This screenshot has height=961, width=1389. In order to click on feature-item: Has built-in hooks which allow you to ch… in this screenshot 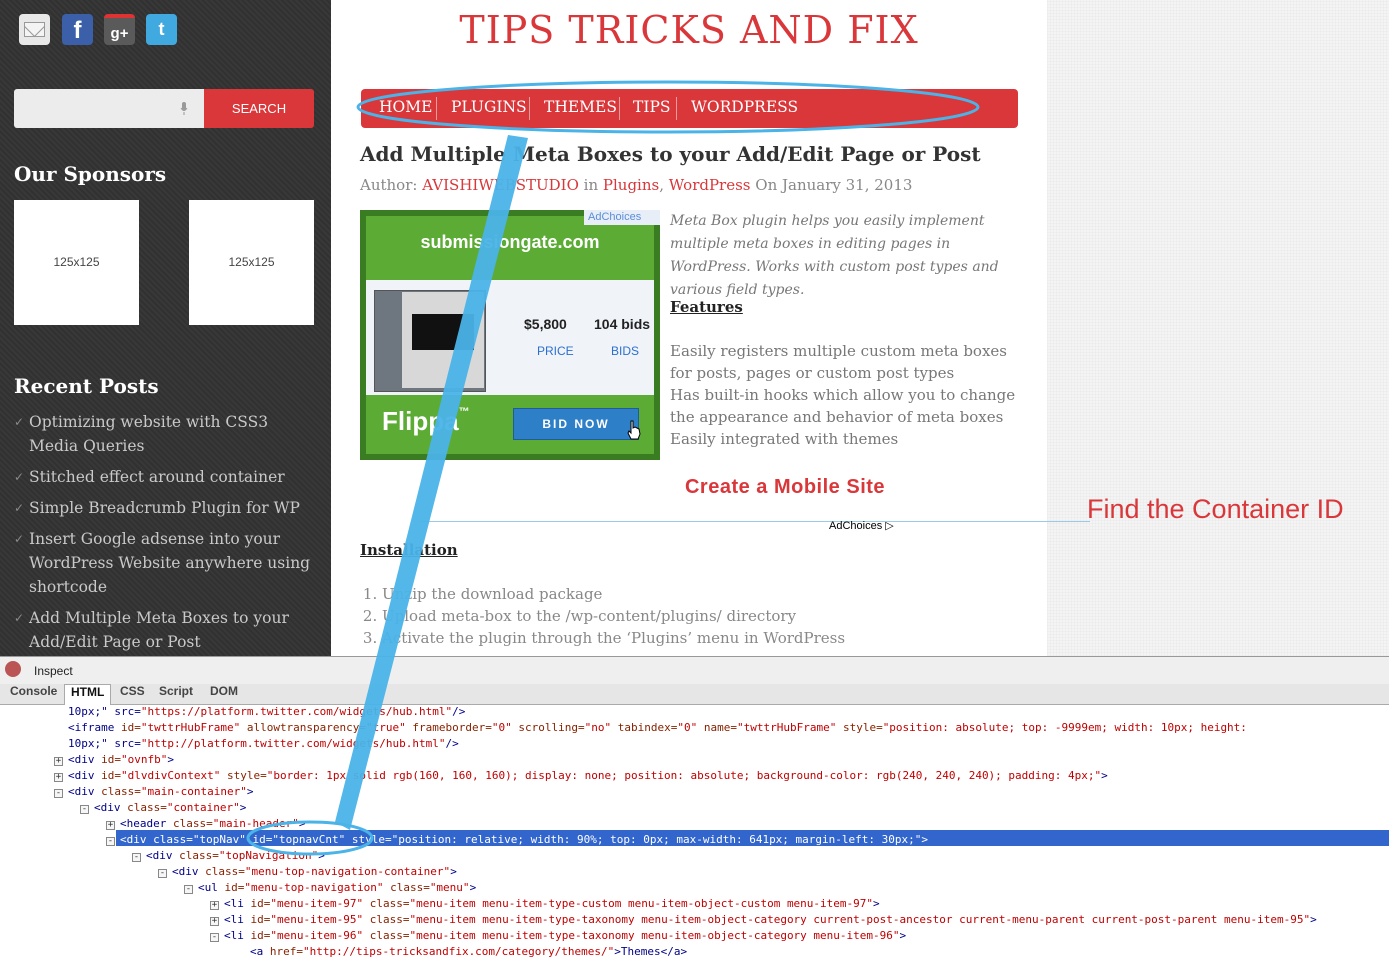, I will do `click(843, 406)`.